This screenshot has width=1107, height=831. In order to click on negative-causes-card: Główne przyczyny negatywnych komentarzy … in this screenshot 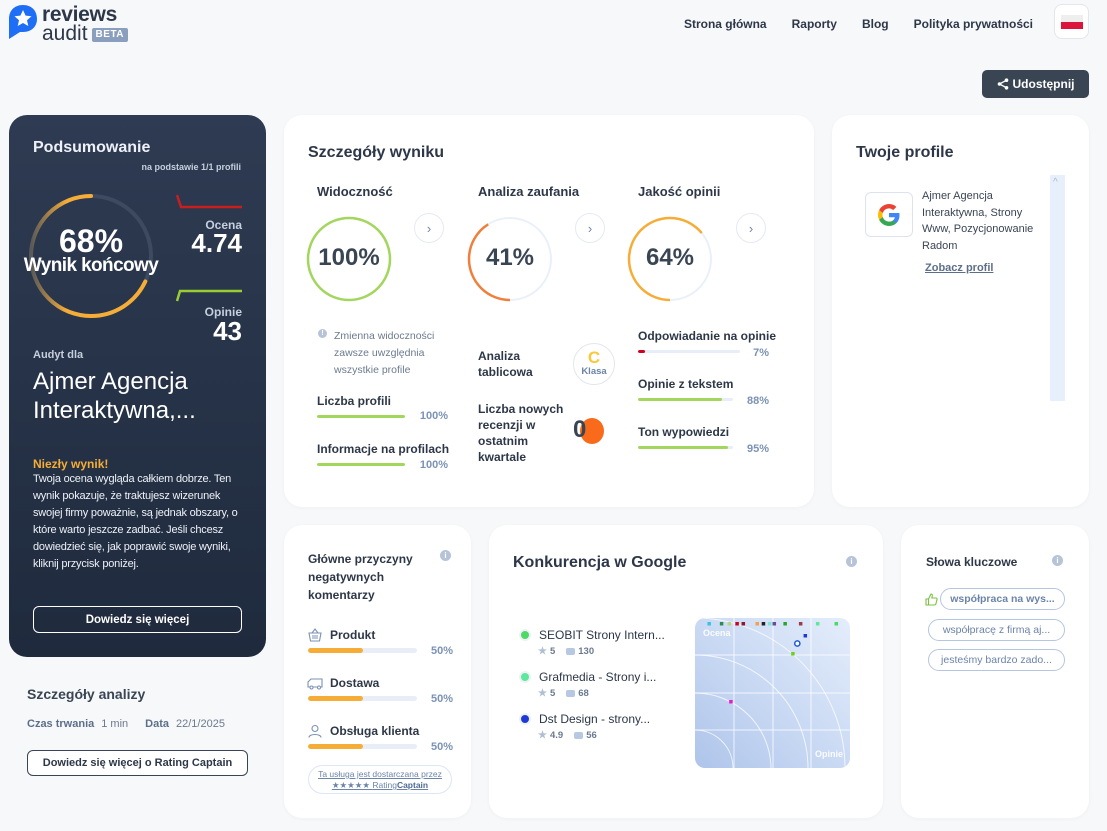, I will do `click(377, 671)`.